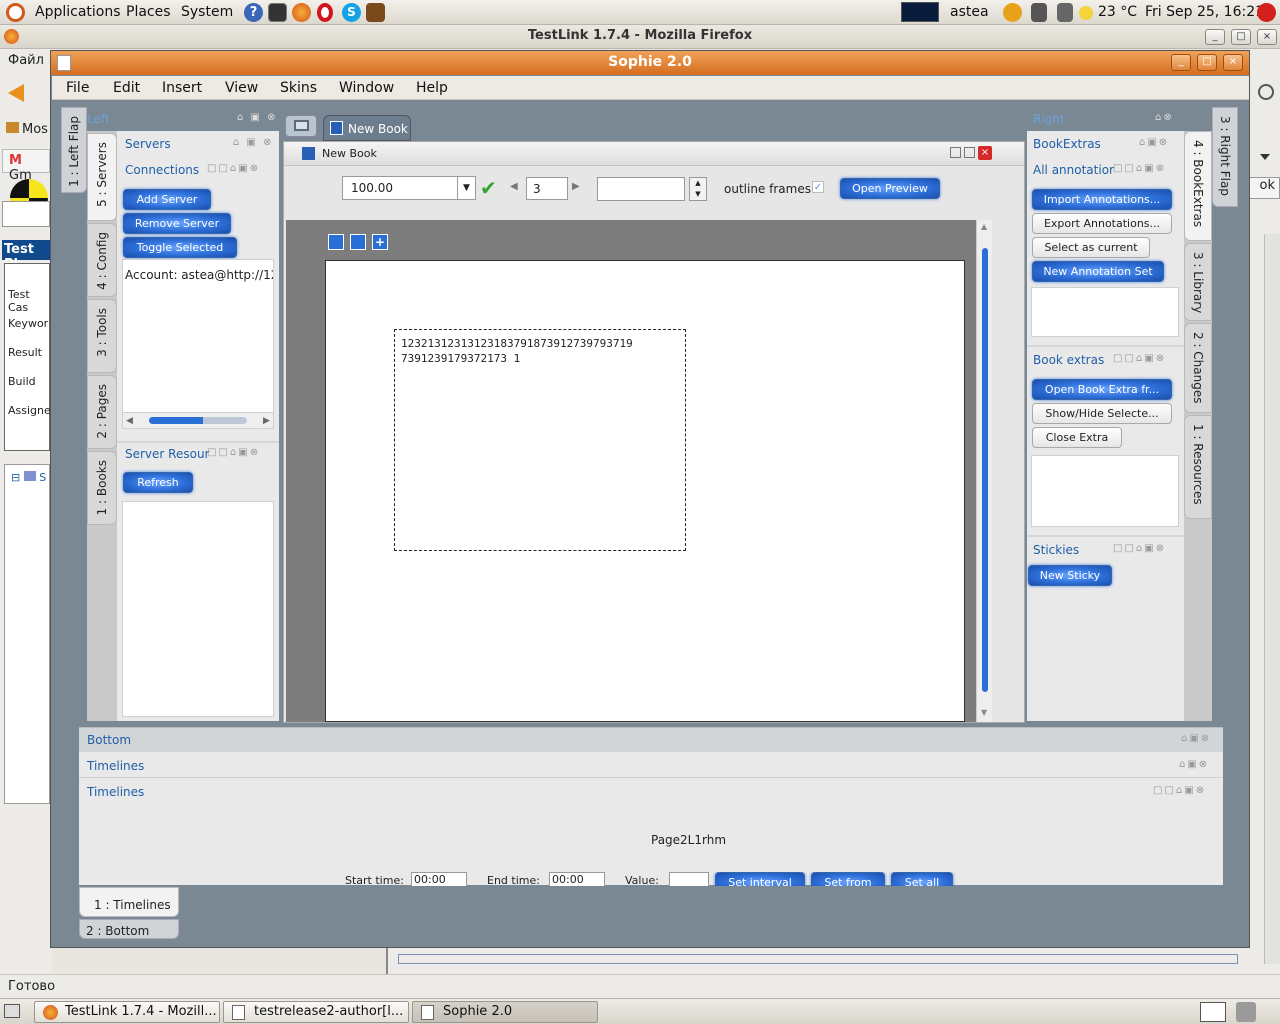 This screenshot has width=1280, height=1024. Describe the element at coordinates (848, 879) in the screenshot. I see `set-from-button: Set from` at that location.